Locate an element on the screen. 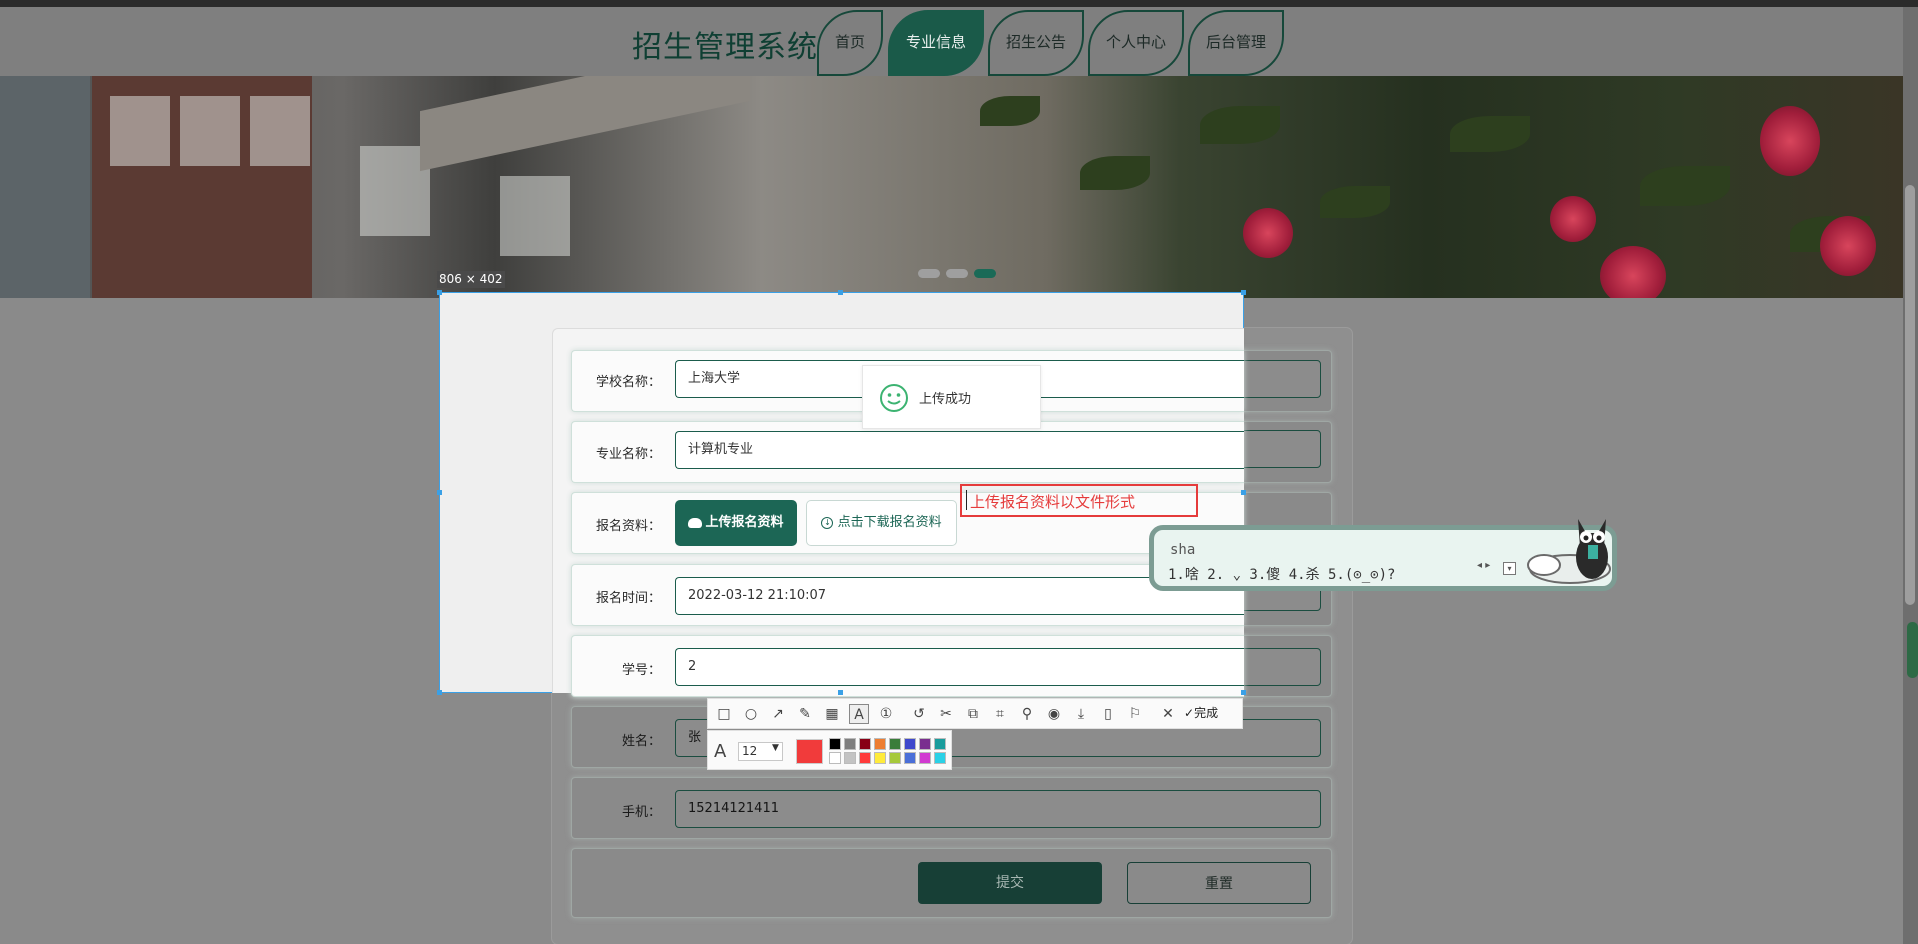 The width and height of the screenshot is (1918, 944). top-strip is located at coordinates (959, 3).